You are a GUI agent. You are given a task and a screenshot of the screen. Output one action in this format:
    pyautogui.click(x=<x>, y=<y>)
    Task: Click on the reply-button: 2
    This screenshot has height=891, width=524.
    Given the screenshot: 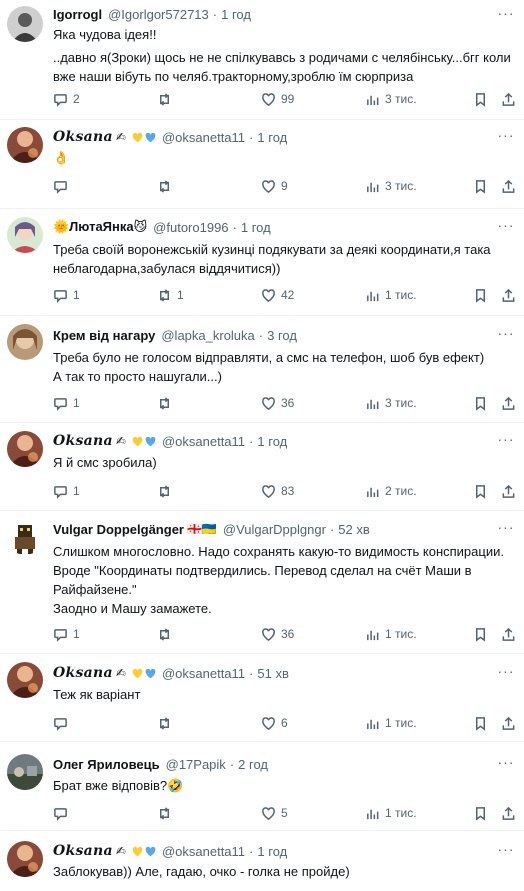 What is the action you would take?
    pyautogui.click(x=66, y=99)
    